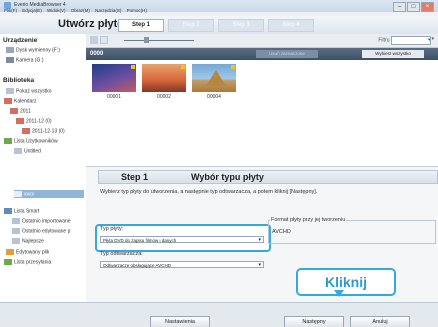 The image size is (438, 327). What do you see at coordinates (20, 101) in the screenshot?
I see `sidebar-item-calendar: Kalendarz` at bounding box center [20, 101].